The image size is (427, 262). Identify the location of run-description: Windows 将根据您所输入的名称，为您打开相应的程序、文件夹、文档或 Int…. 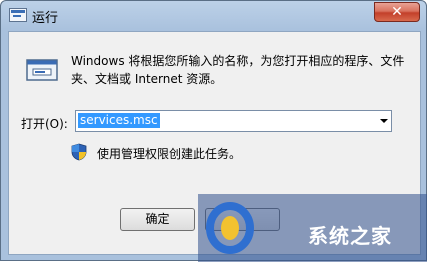
(238, 70).